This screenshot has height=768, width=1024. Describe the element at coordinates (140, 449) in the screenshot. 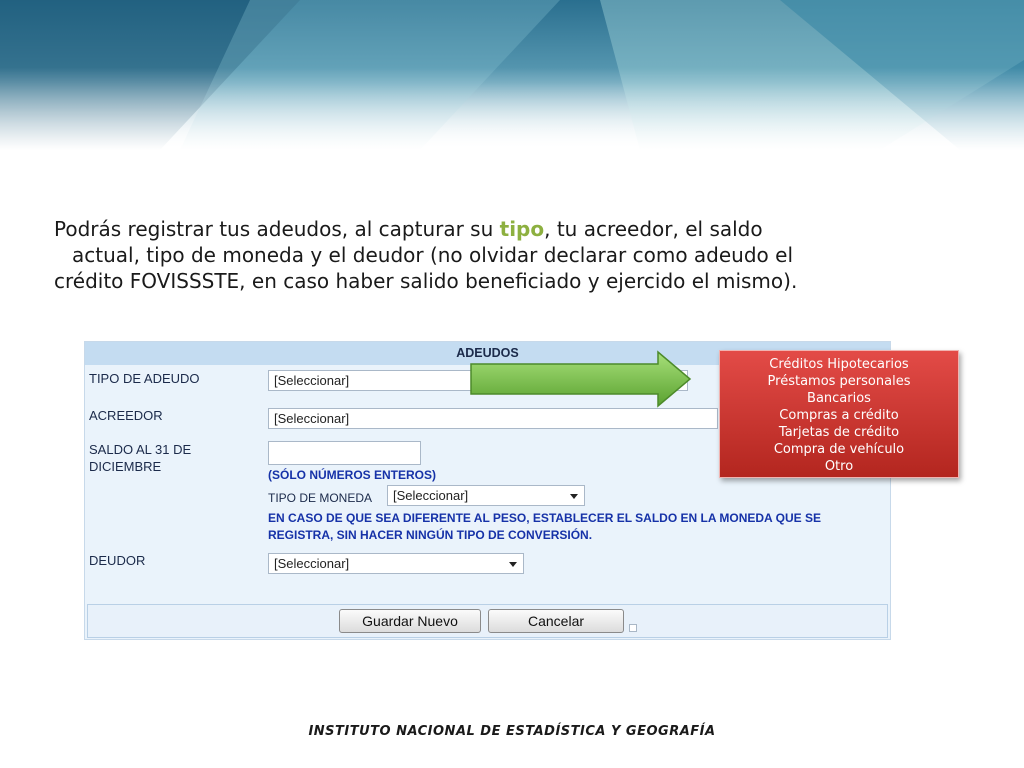

I see `saldo-label-line-1: SALDO AL 31 DE` at that location.